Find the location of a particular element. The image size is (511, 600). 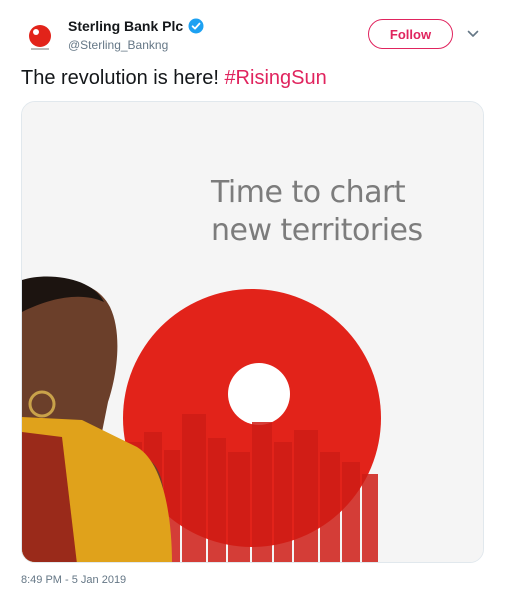

verified-badge-icon is located at coordinates (196, 26).